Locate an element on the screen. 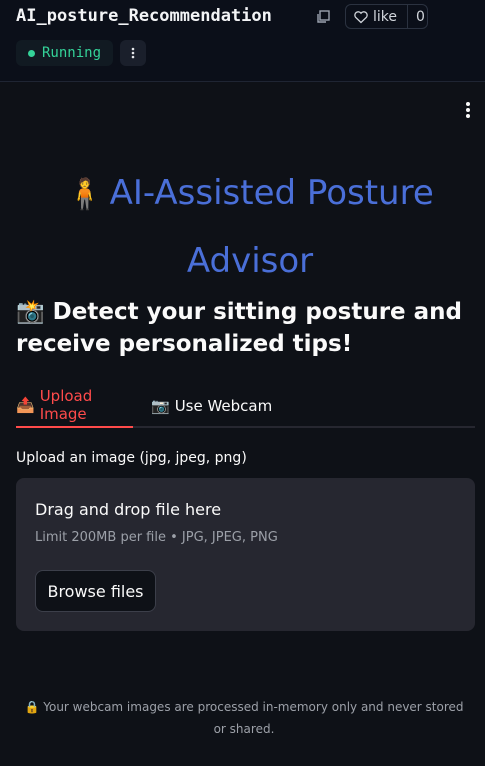 This screenshot has height=766, width=485. tab-label: Use Webcam is located at coordinates (223, 406).